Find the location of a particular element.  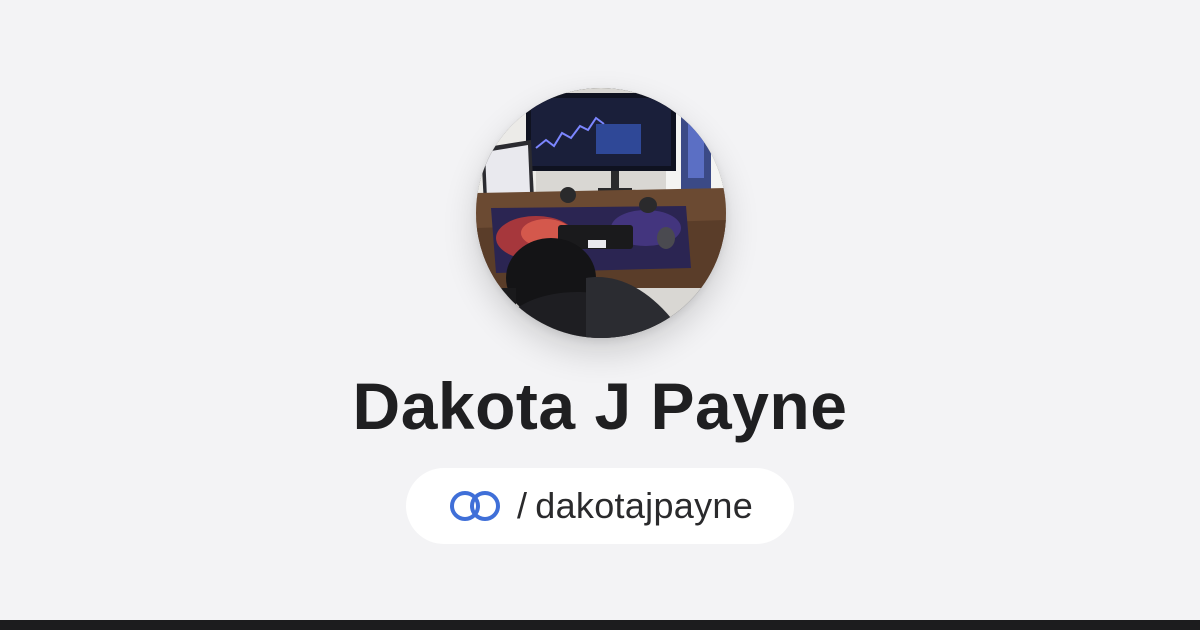

profile-handle: dakotajpayne is located at coordinates (644, 505).